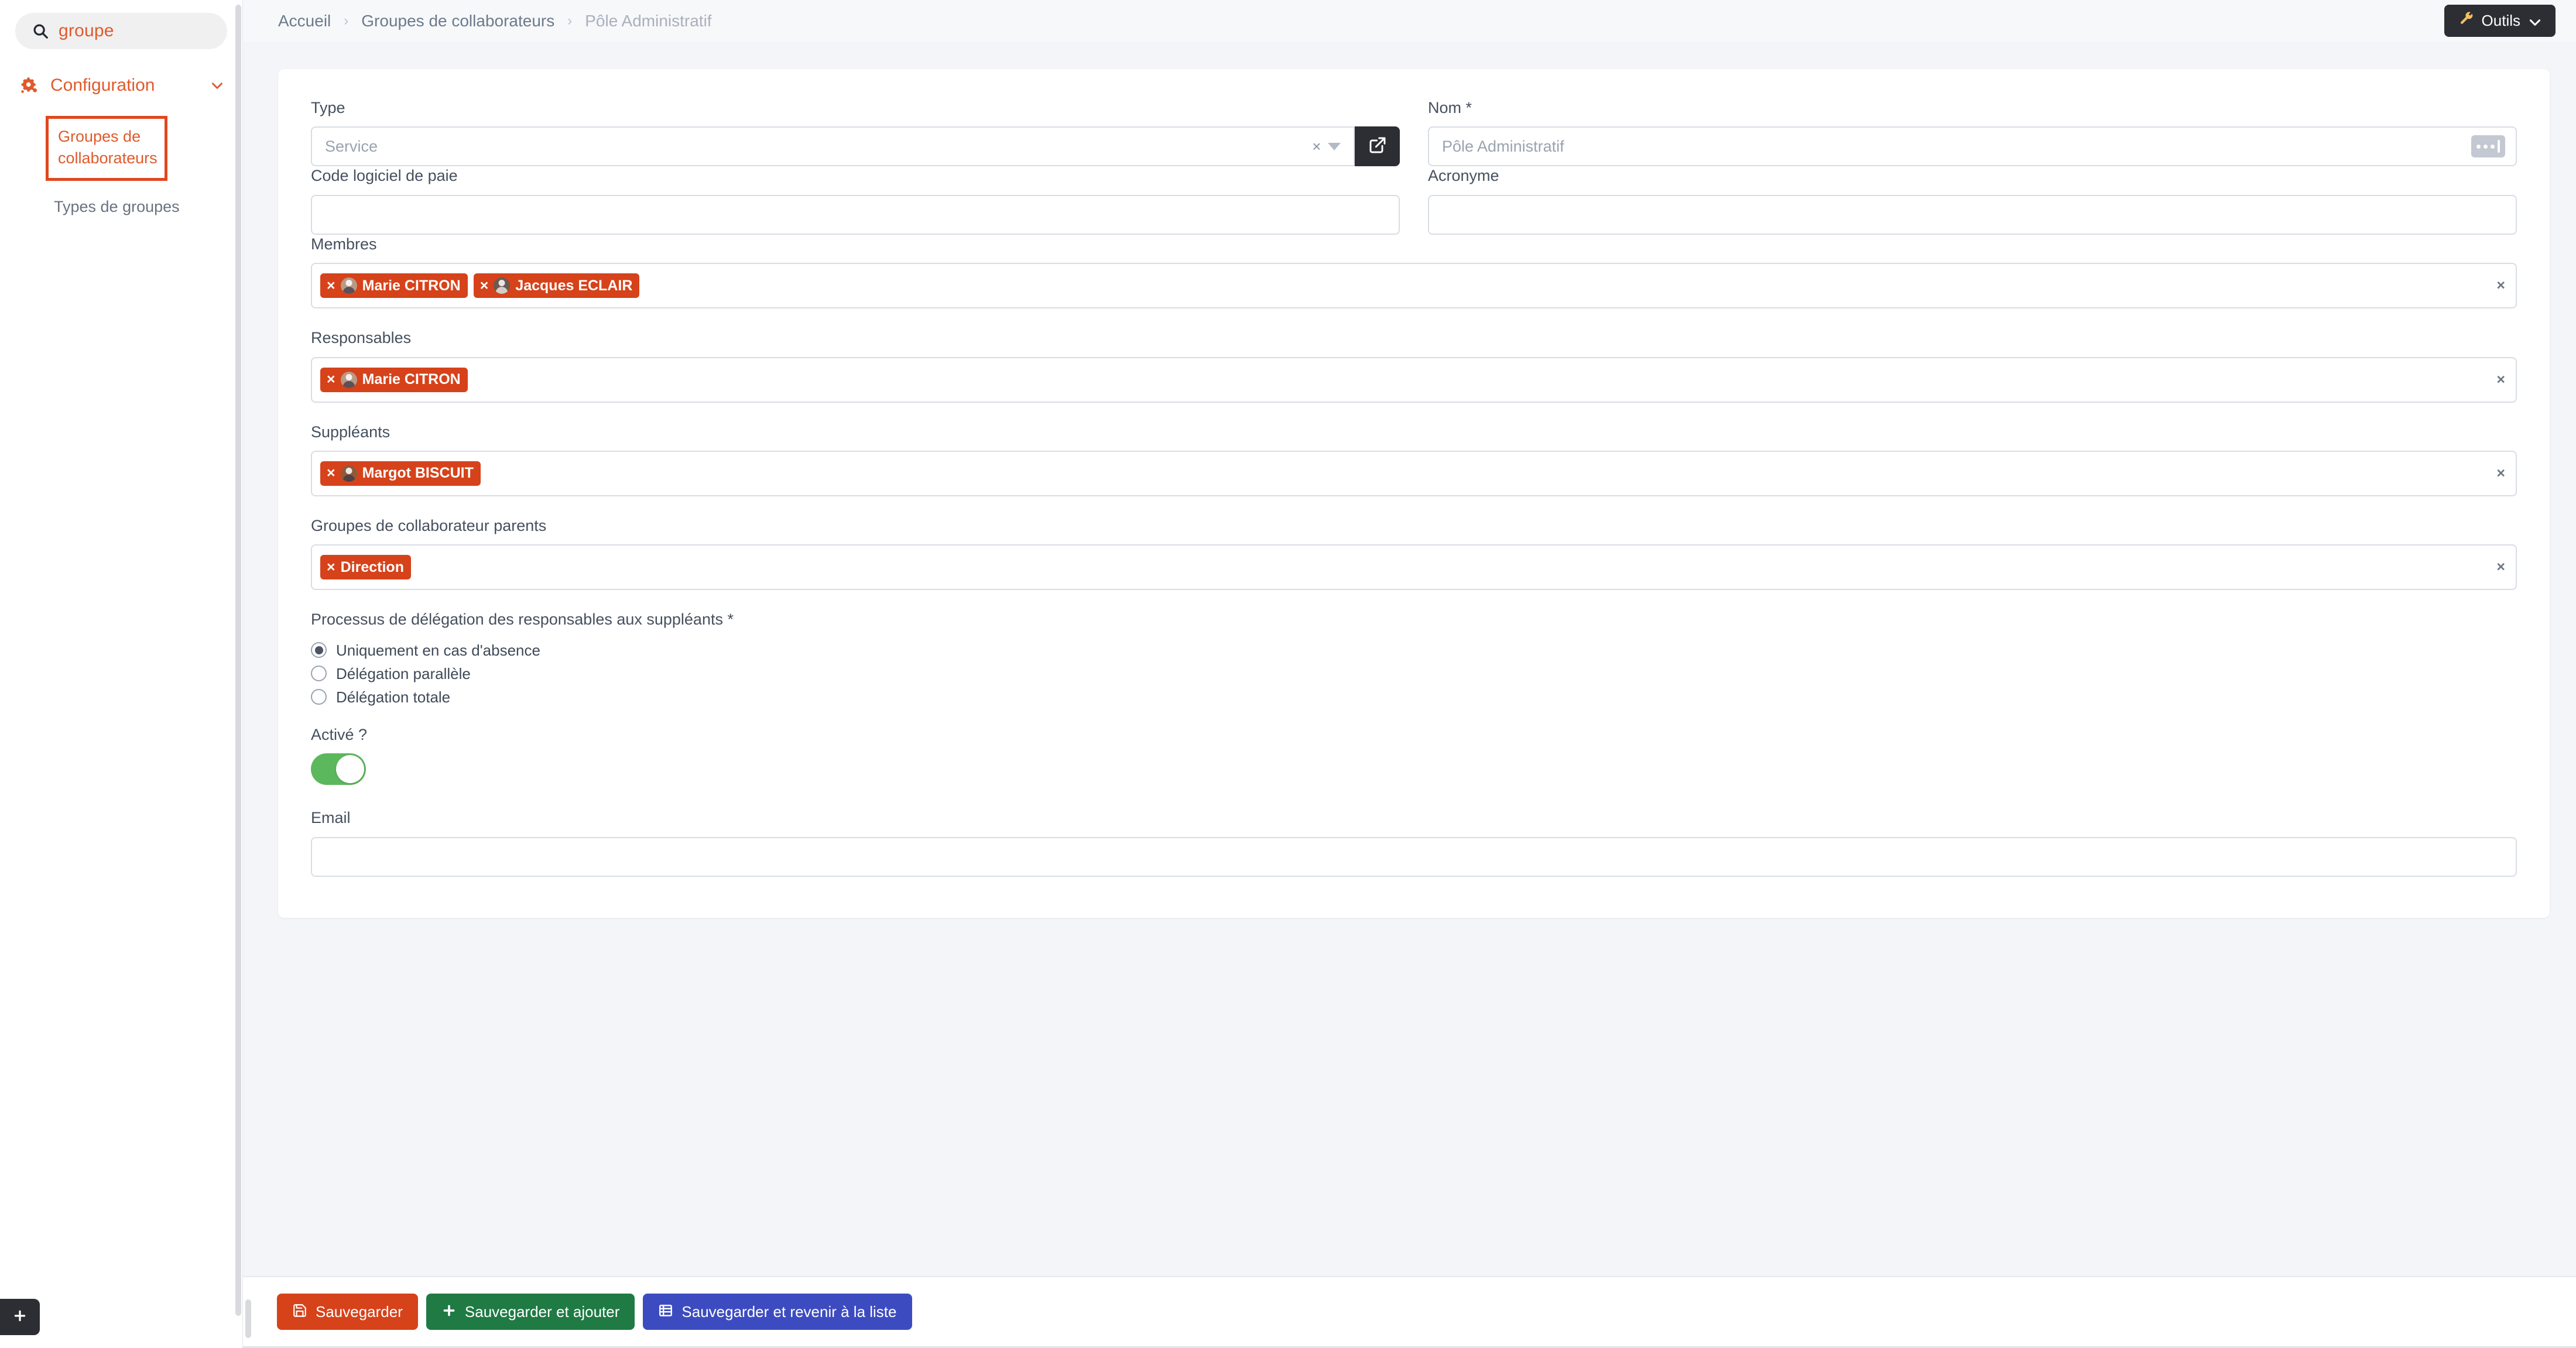 The width and height of the screenshot is (2576, 1348). Describe the element at coordinates (400, 473) in the screenshot. I see `tag-item: × Margot BISCUIT` at that location.